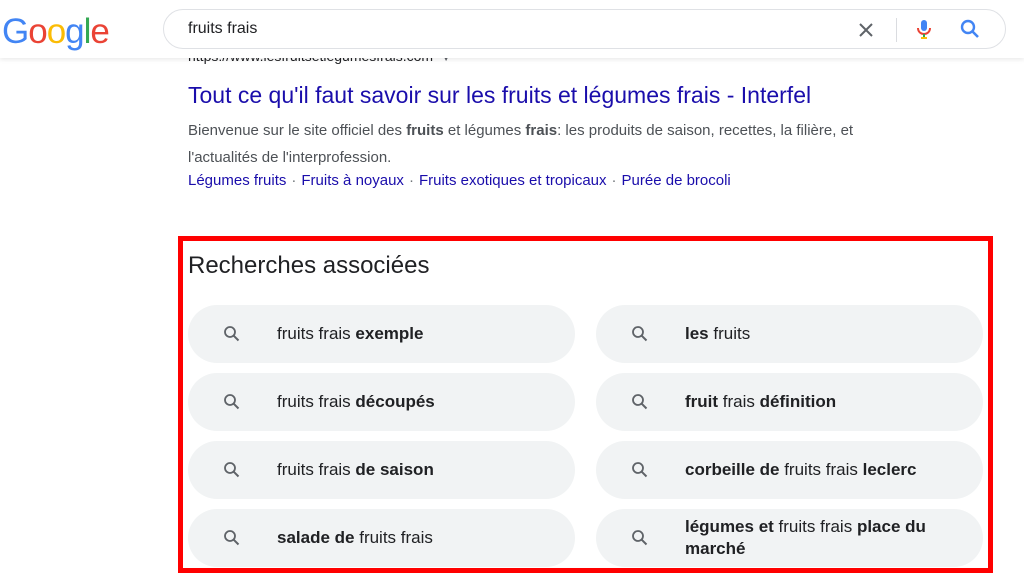 The image size is (1024, 577). What do you see at coordinates (729, 333) in the screenshot?
I see `text-part: fruits` at bounding box center [729, 333].